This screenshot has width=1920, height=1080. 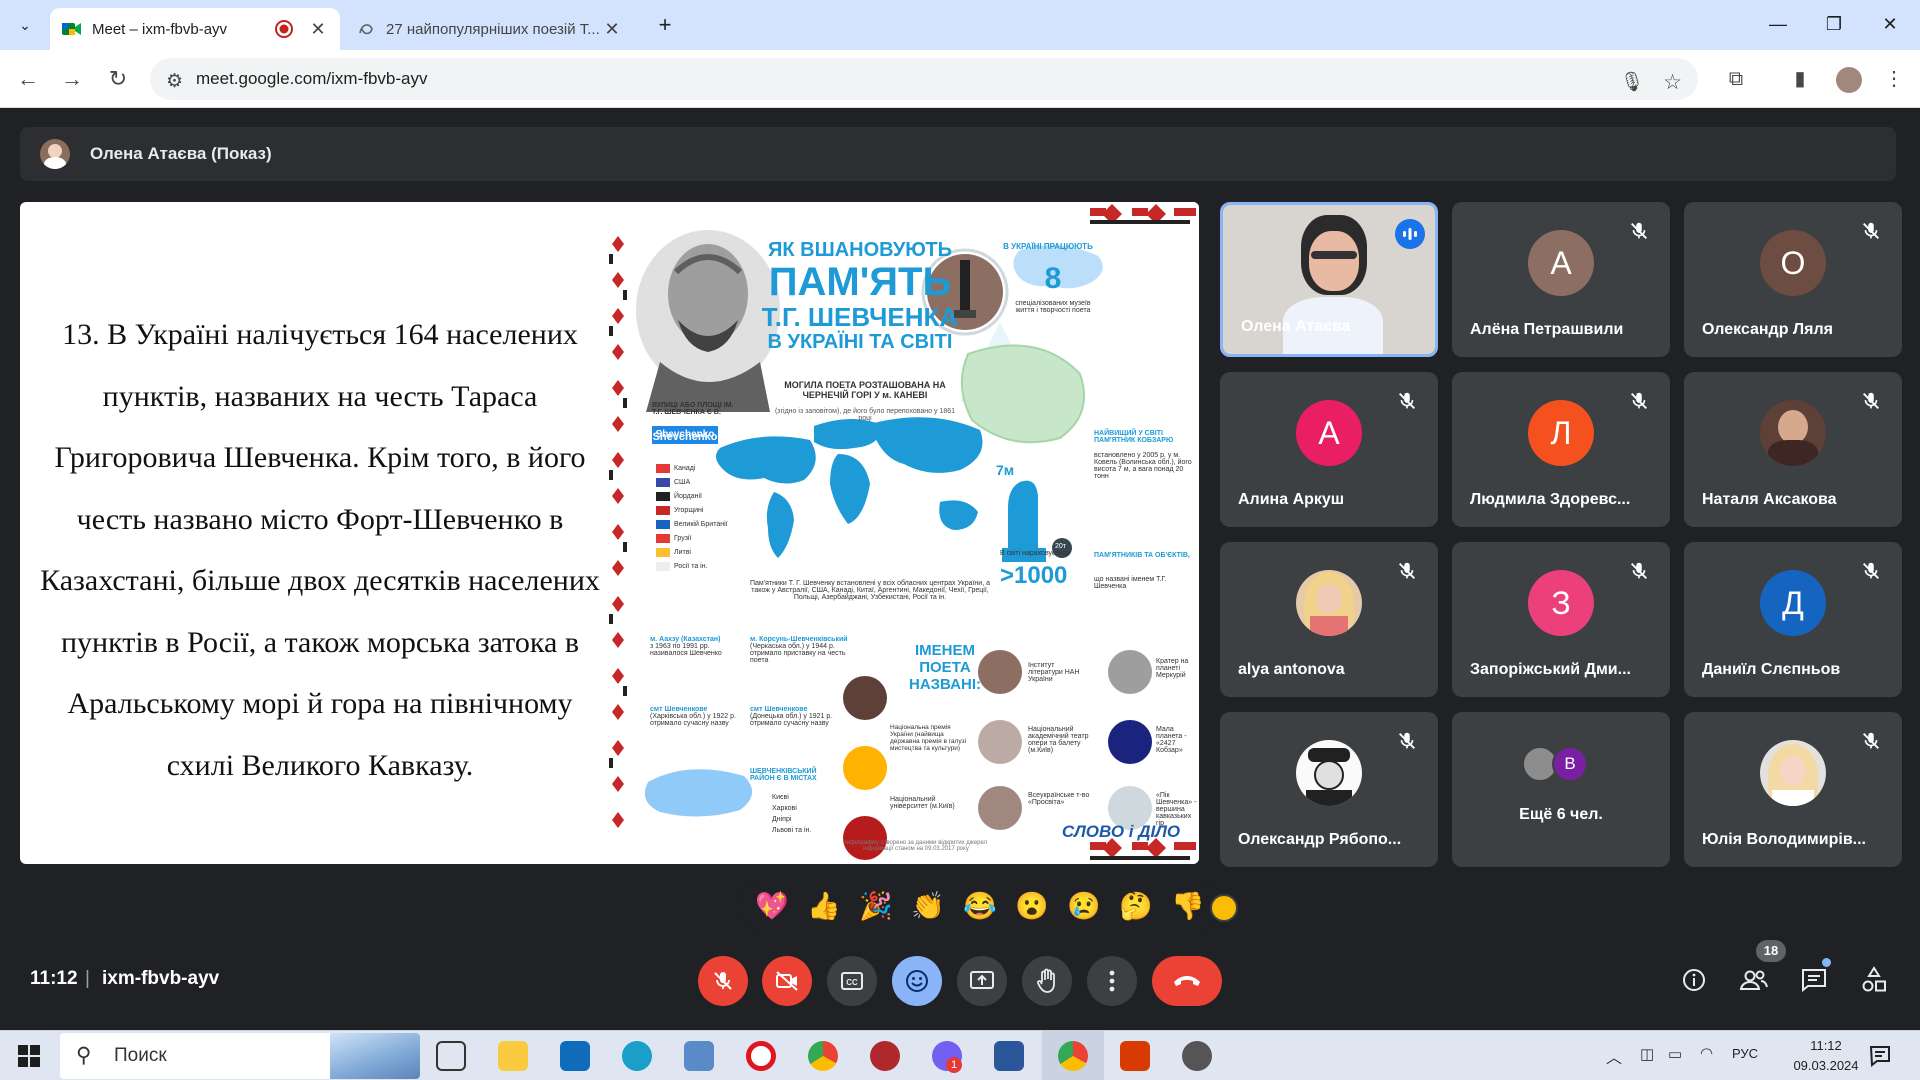 I want to click on viber-notification-badge: 1, so click(x=954, y=1065).